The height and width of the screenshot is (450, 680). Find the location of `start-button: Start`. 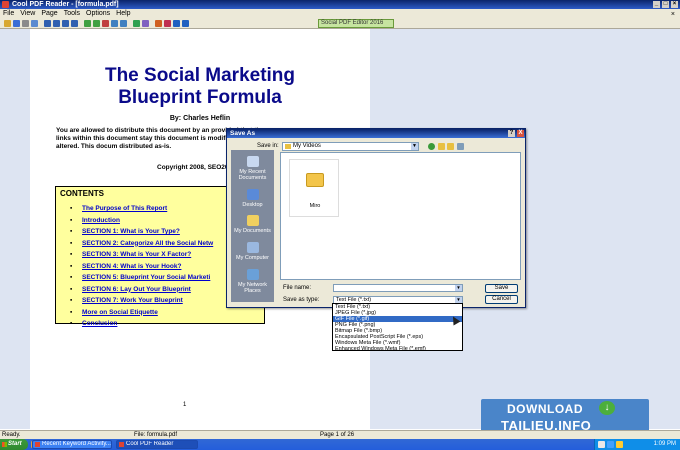

start-button: Start is located at coordinates (14, 444).